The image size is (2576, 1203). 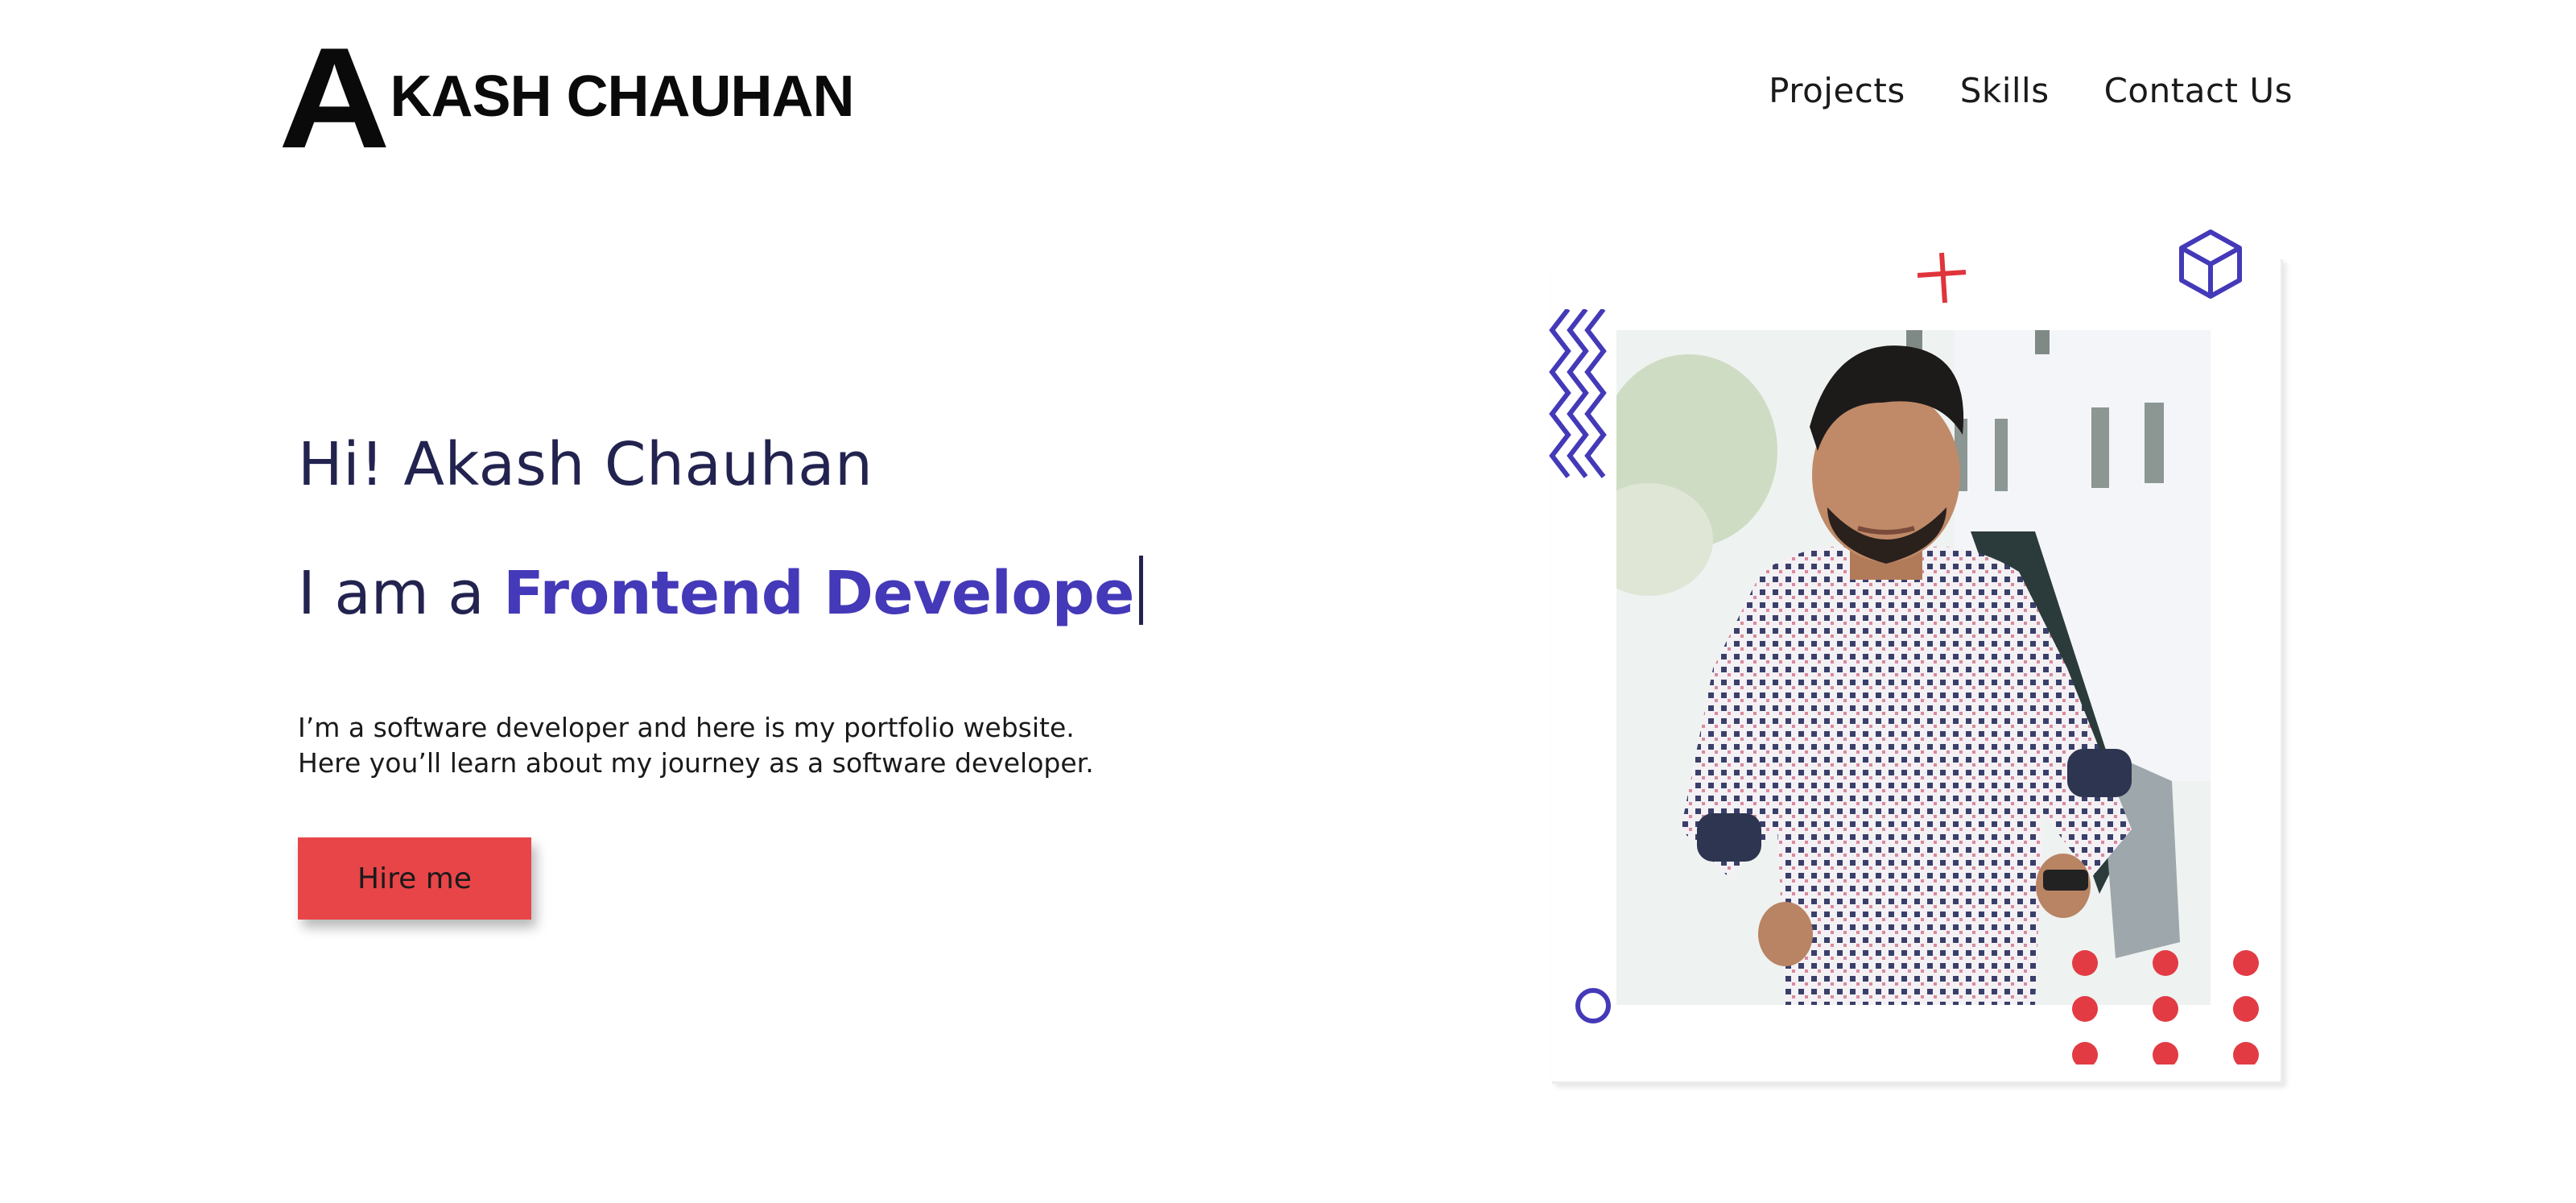 I want to click on plus-icon, so click(x=1942, y=278).